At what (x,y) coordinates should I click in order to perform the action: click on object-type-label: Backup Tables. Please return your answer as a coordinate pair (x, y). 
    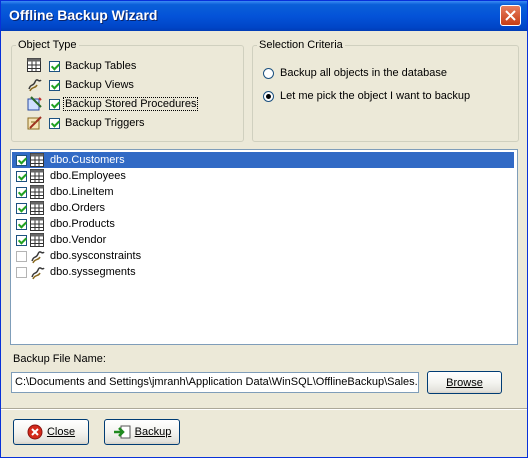
    Looking at the image, I should click on (101, 66).